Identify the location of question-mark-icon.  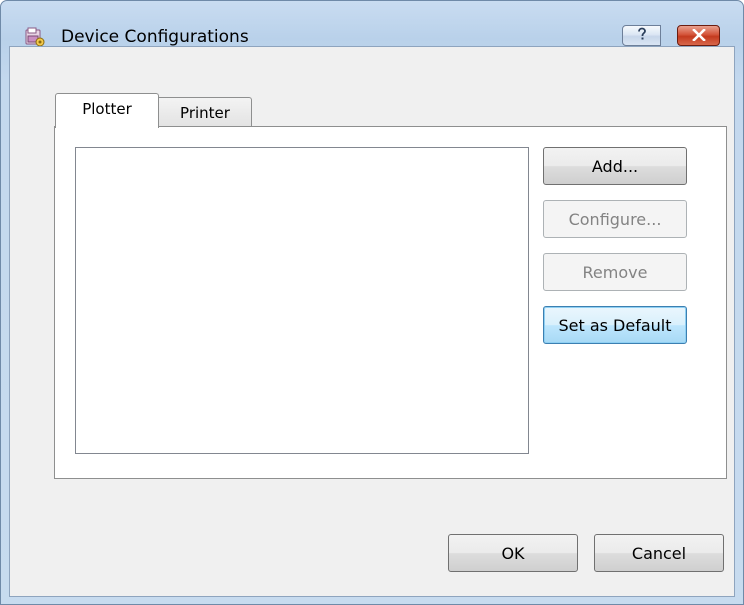
(642, 35).